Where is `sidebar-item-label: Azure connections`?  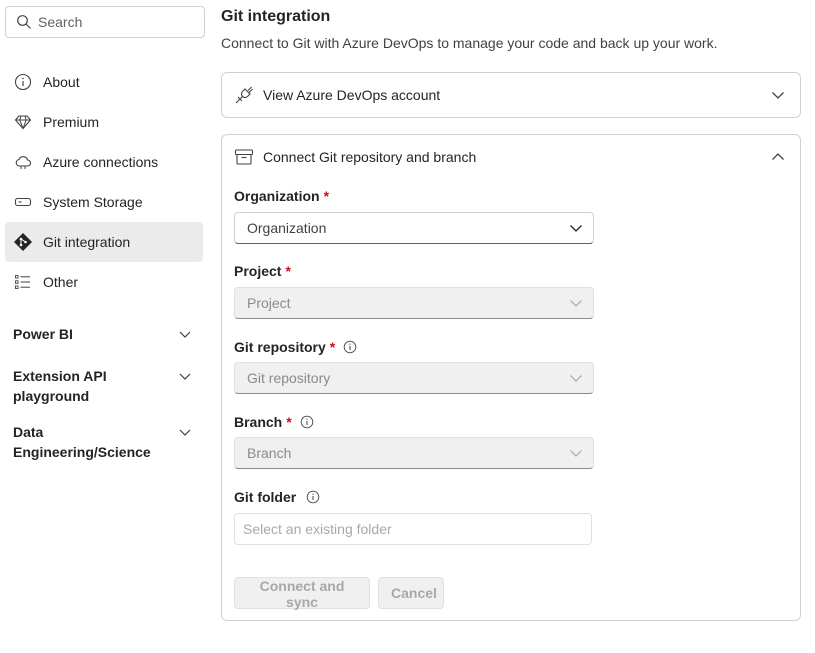 sidebar-item-label: Azure connections is located at coordinates (101, 162).